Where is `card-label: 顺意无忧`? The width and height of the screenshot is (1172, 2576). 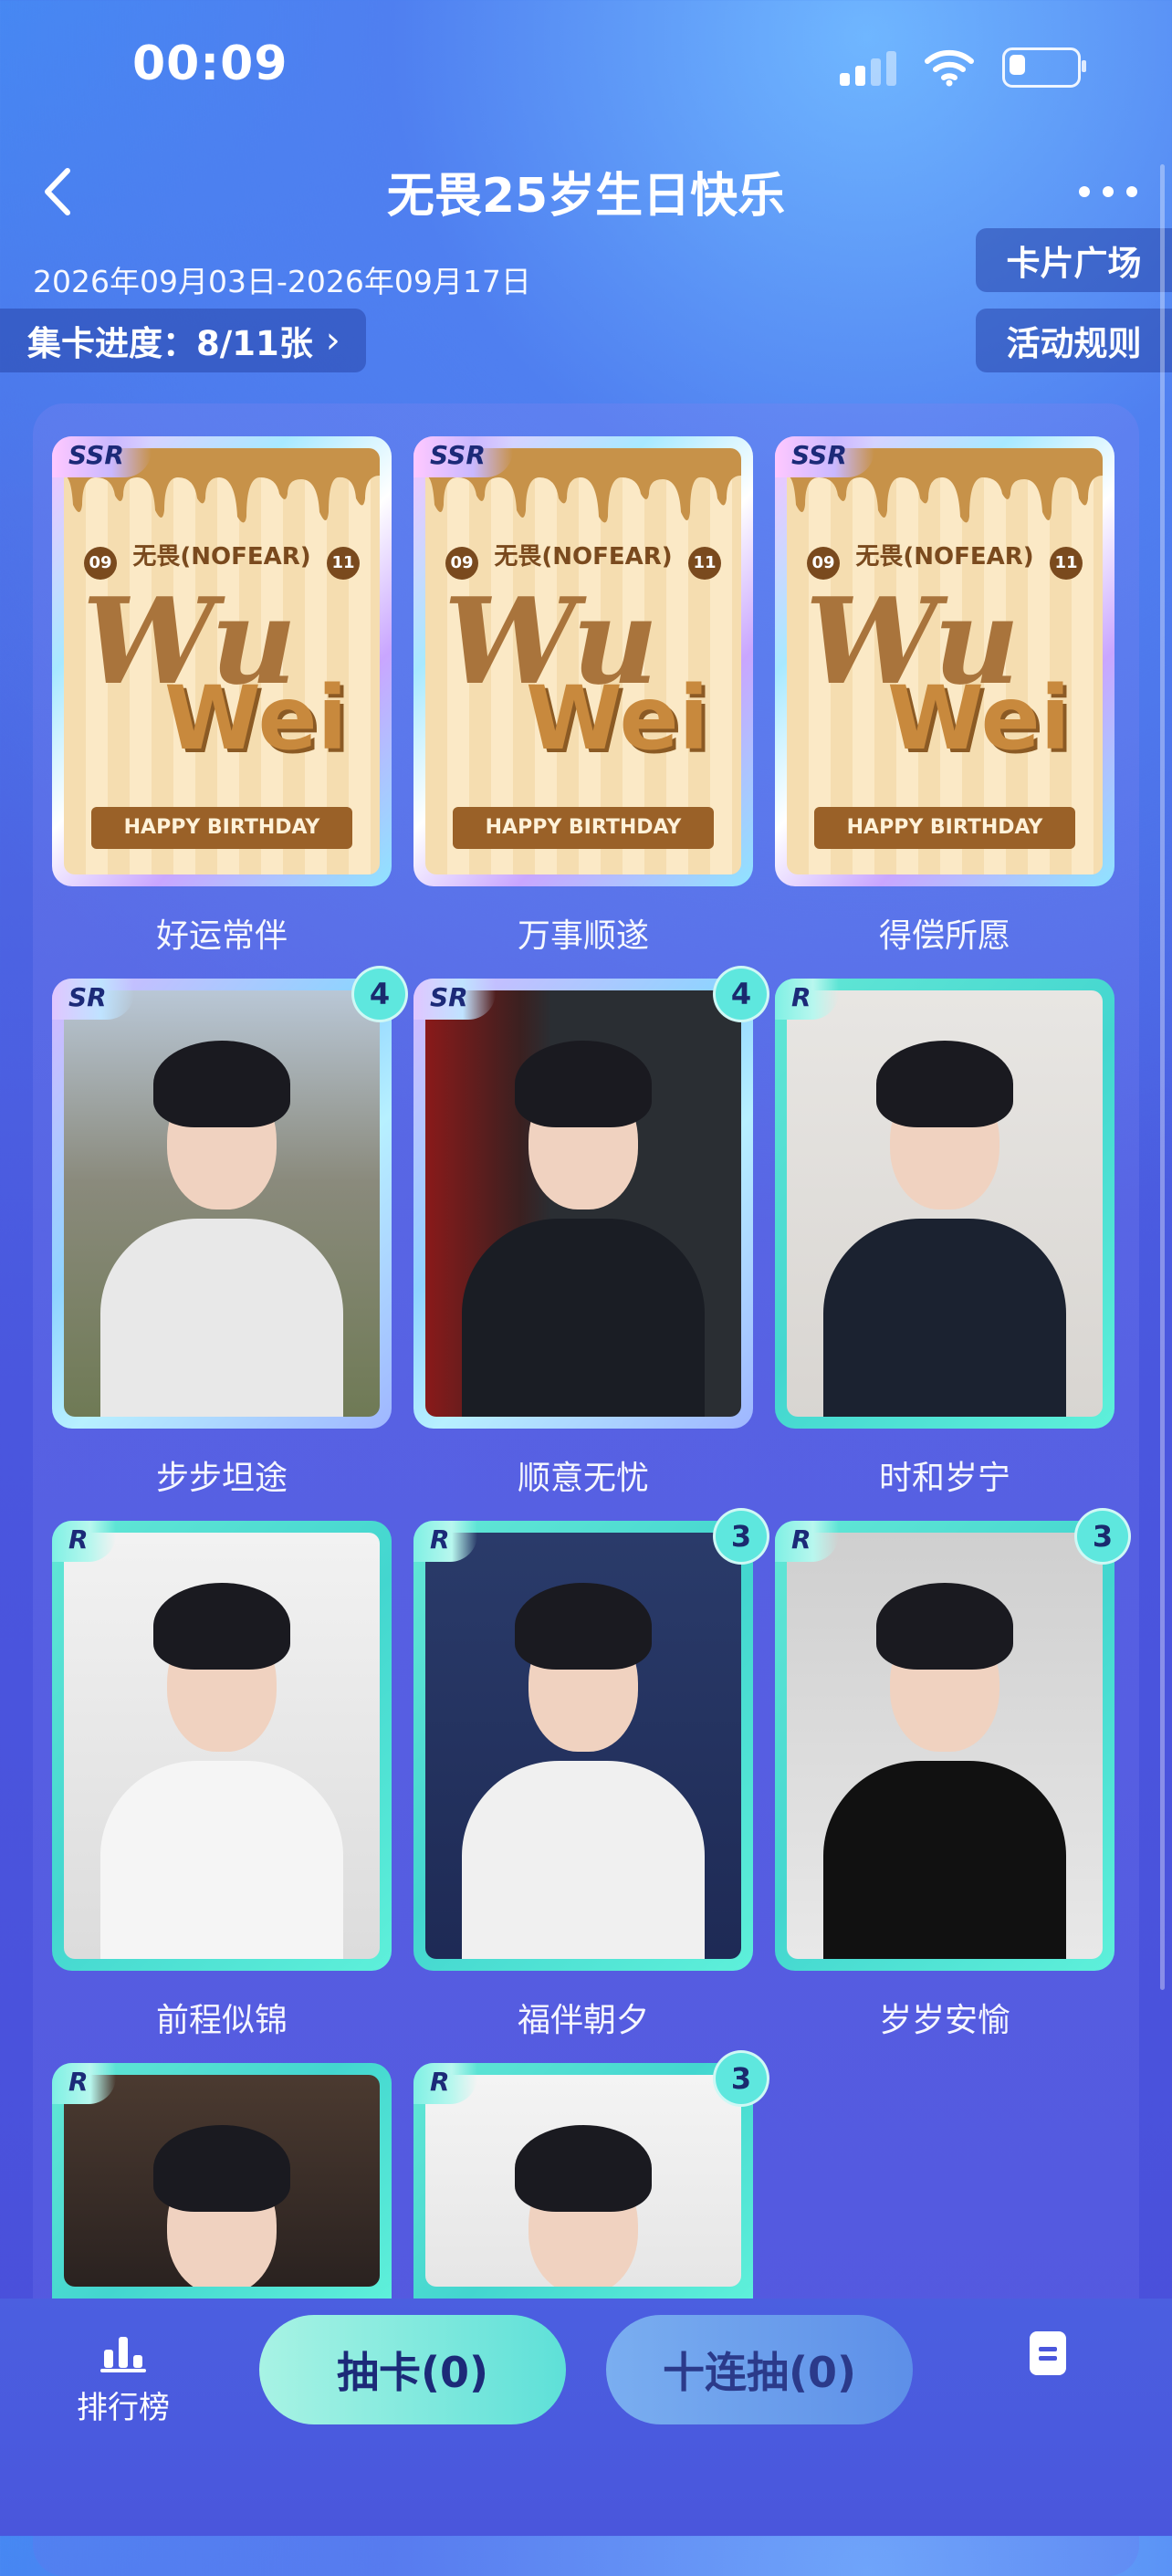 card-label: 顺意无忧 is located at coordinates (583, 1479).